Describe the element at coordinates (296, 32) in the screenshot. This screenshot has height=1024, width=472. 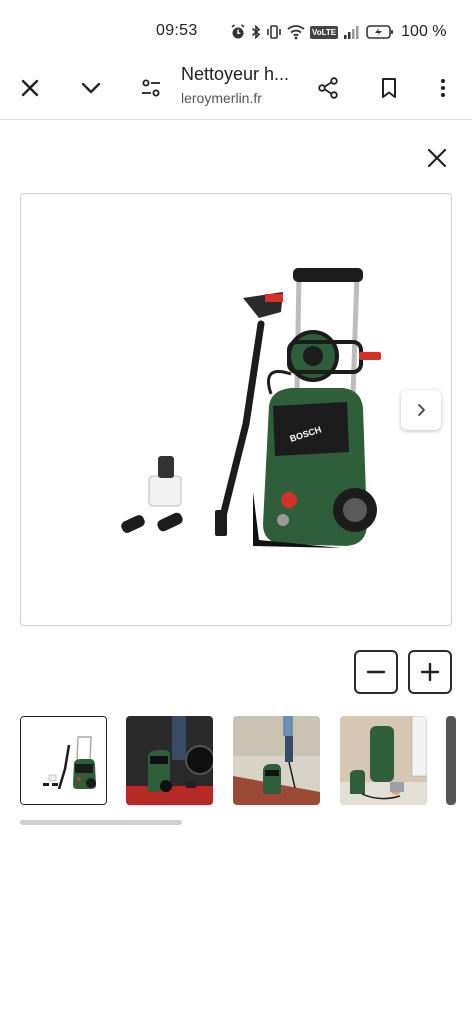
I see `wifi-icon` at that location.